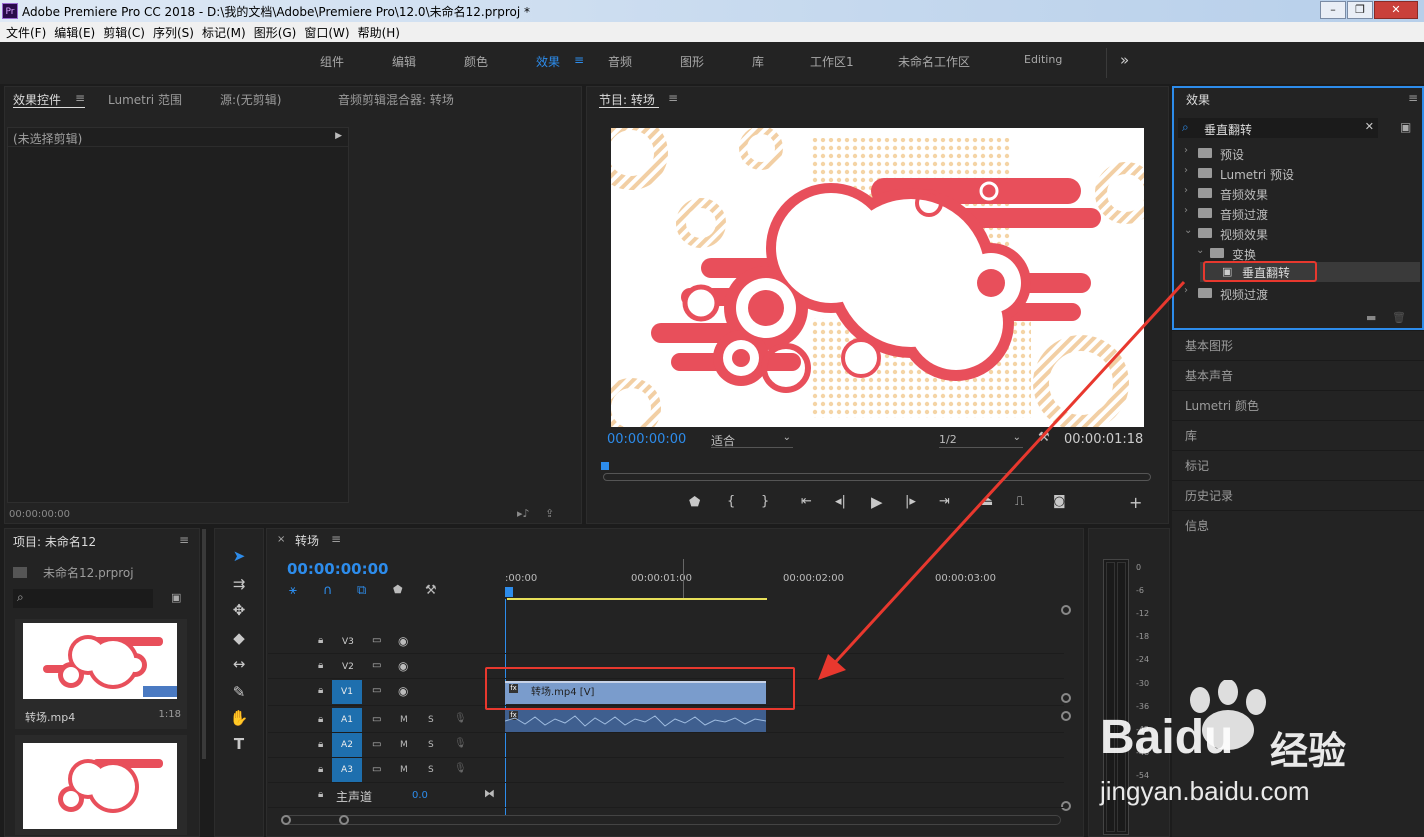 The height and width of the screenshot is (837, 1424). Describe the element at coordinates (101, 785) in the screenshot. I see `sequence-item-card` at that location.